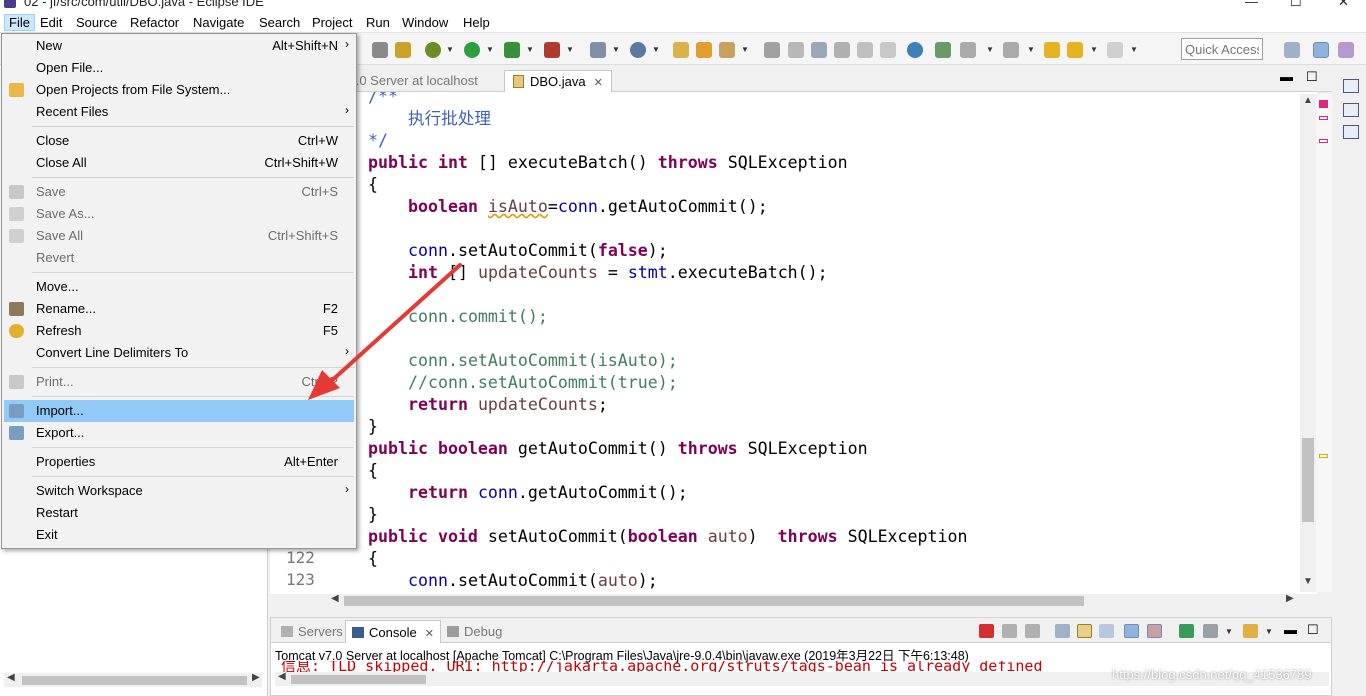  I want to click on toggle-comment-icon, so click(380, 50).